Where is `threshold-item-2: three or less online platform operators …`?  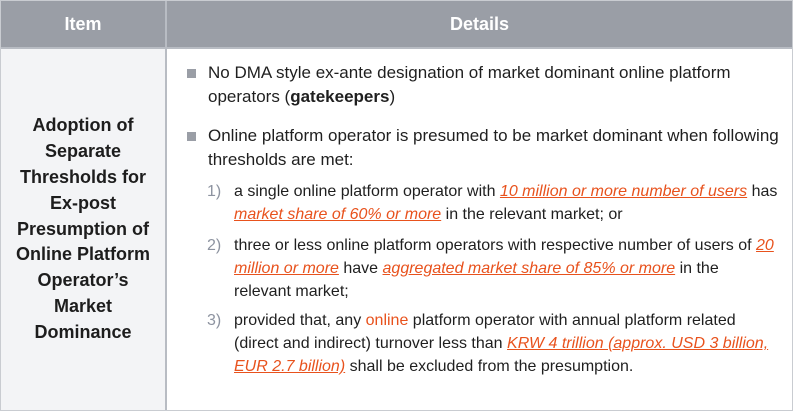 threshold-item-2: three or less online platform operators … is located at coordinates (506, 268).